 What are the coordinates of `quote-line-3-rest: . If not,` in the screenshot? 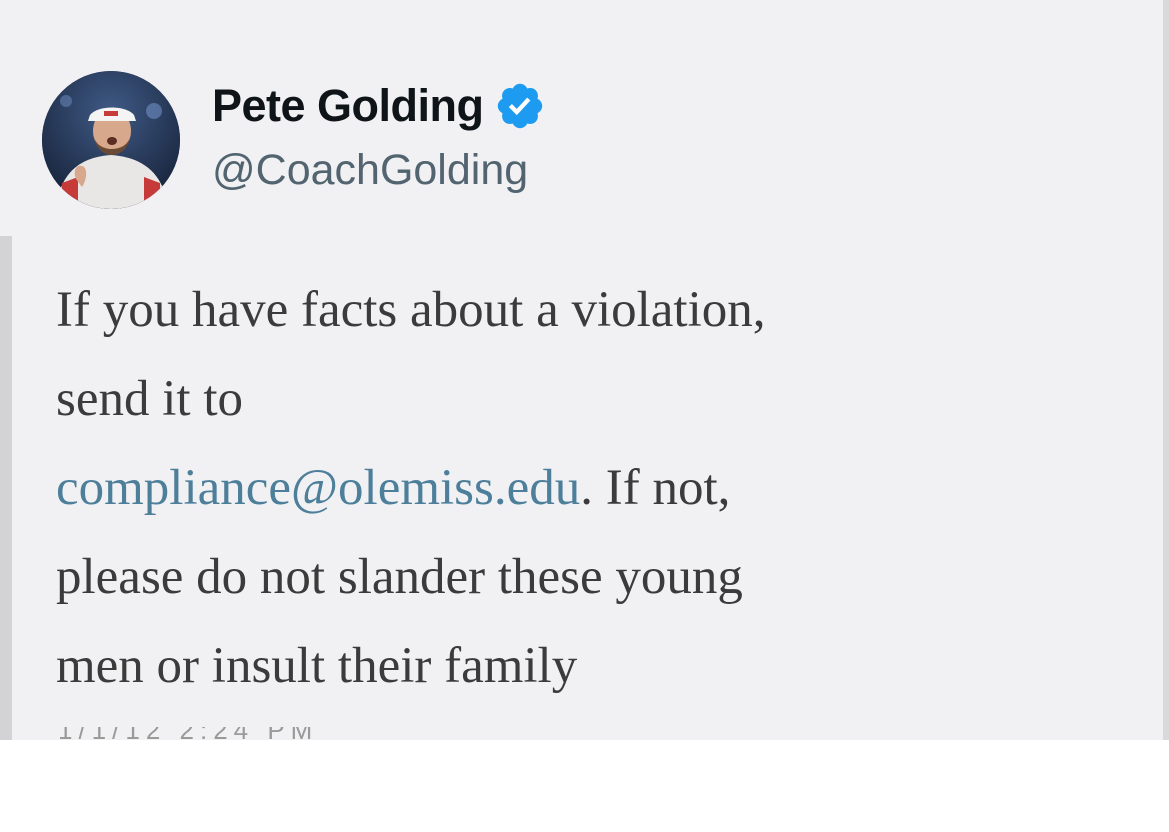 It's located at (655, 488).